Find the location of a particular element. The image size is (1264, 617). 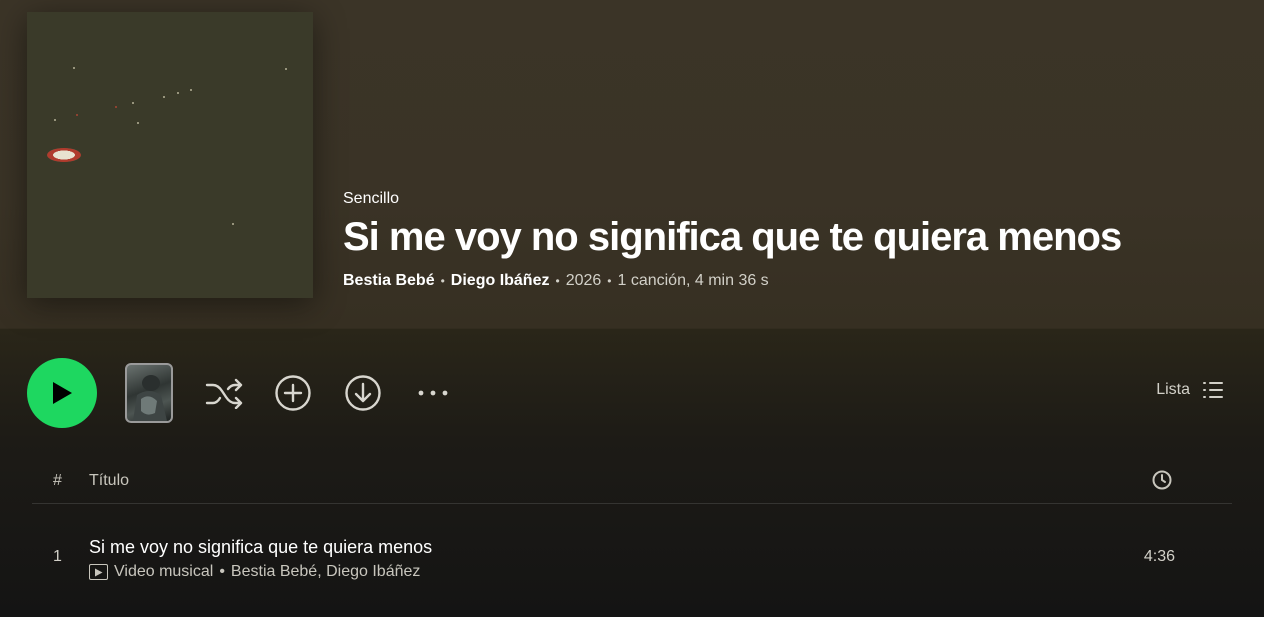

album-cover is located at coordinates (170, 155).